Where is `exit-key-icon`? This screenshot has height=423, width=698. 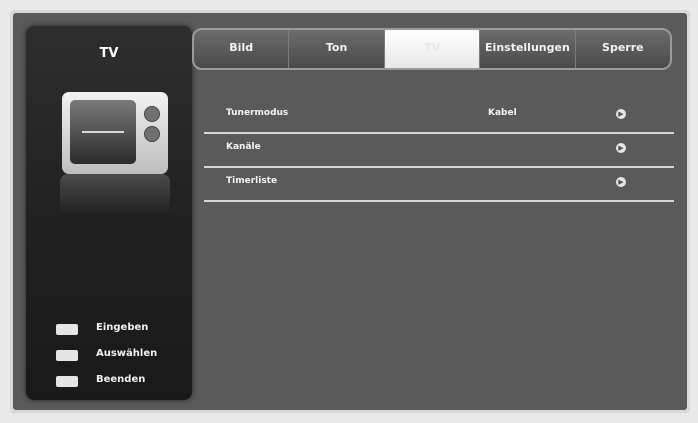
exit-key-icon is located at coordinates (67, 381).